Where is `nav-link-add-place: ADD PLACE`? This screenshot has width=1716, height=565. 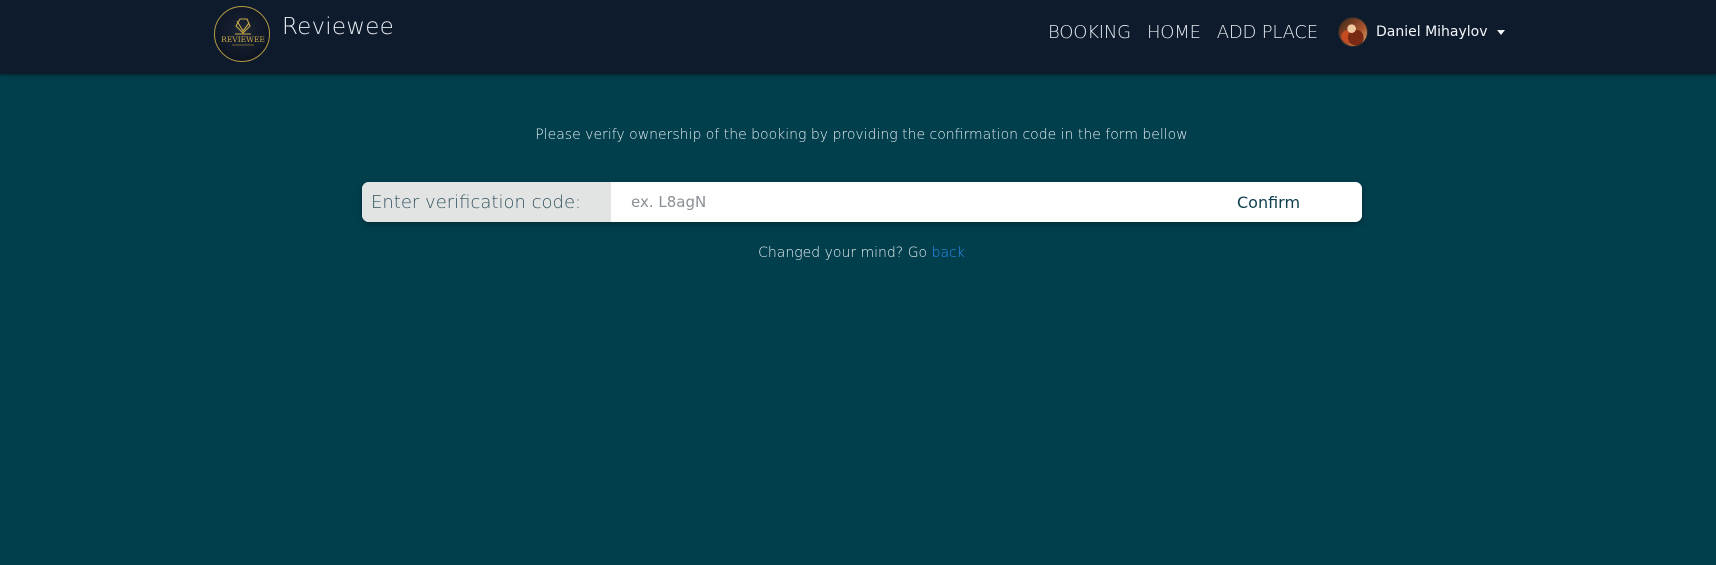 nav-link-add-place: ADD PLACE is located at coordinates (1267, 32).